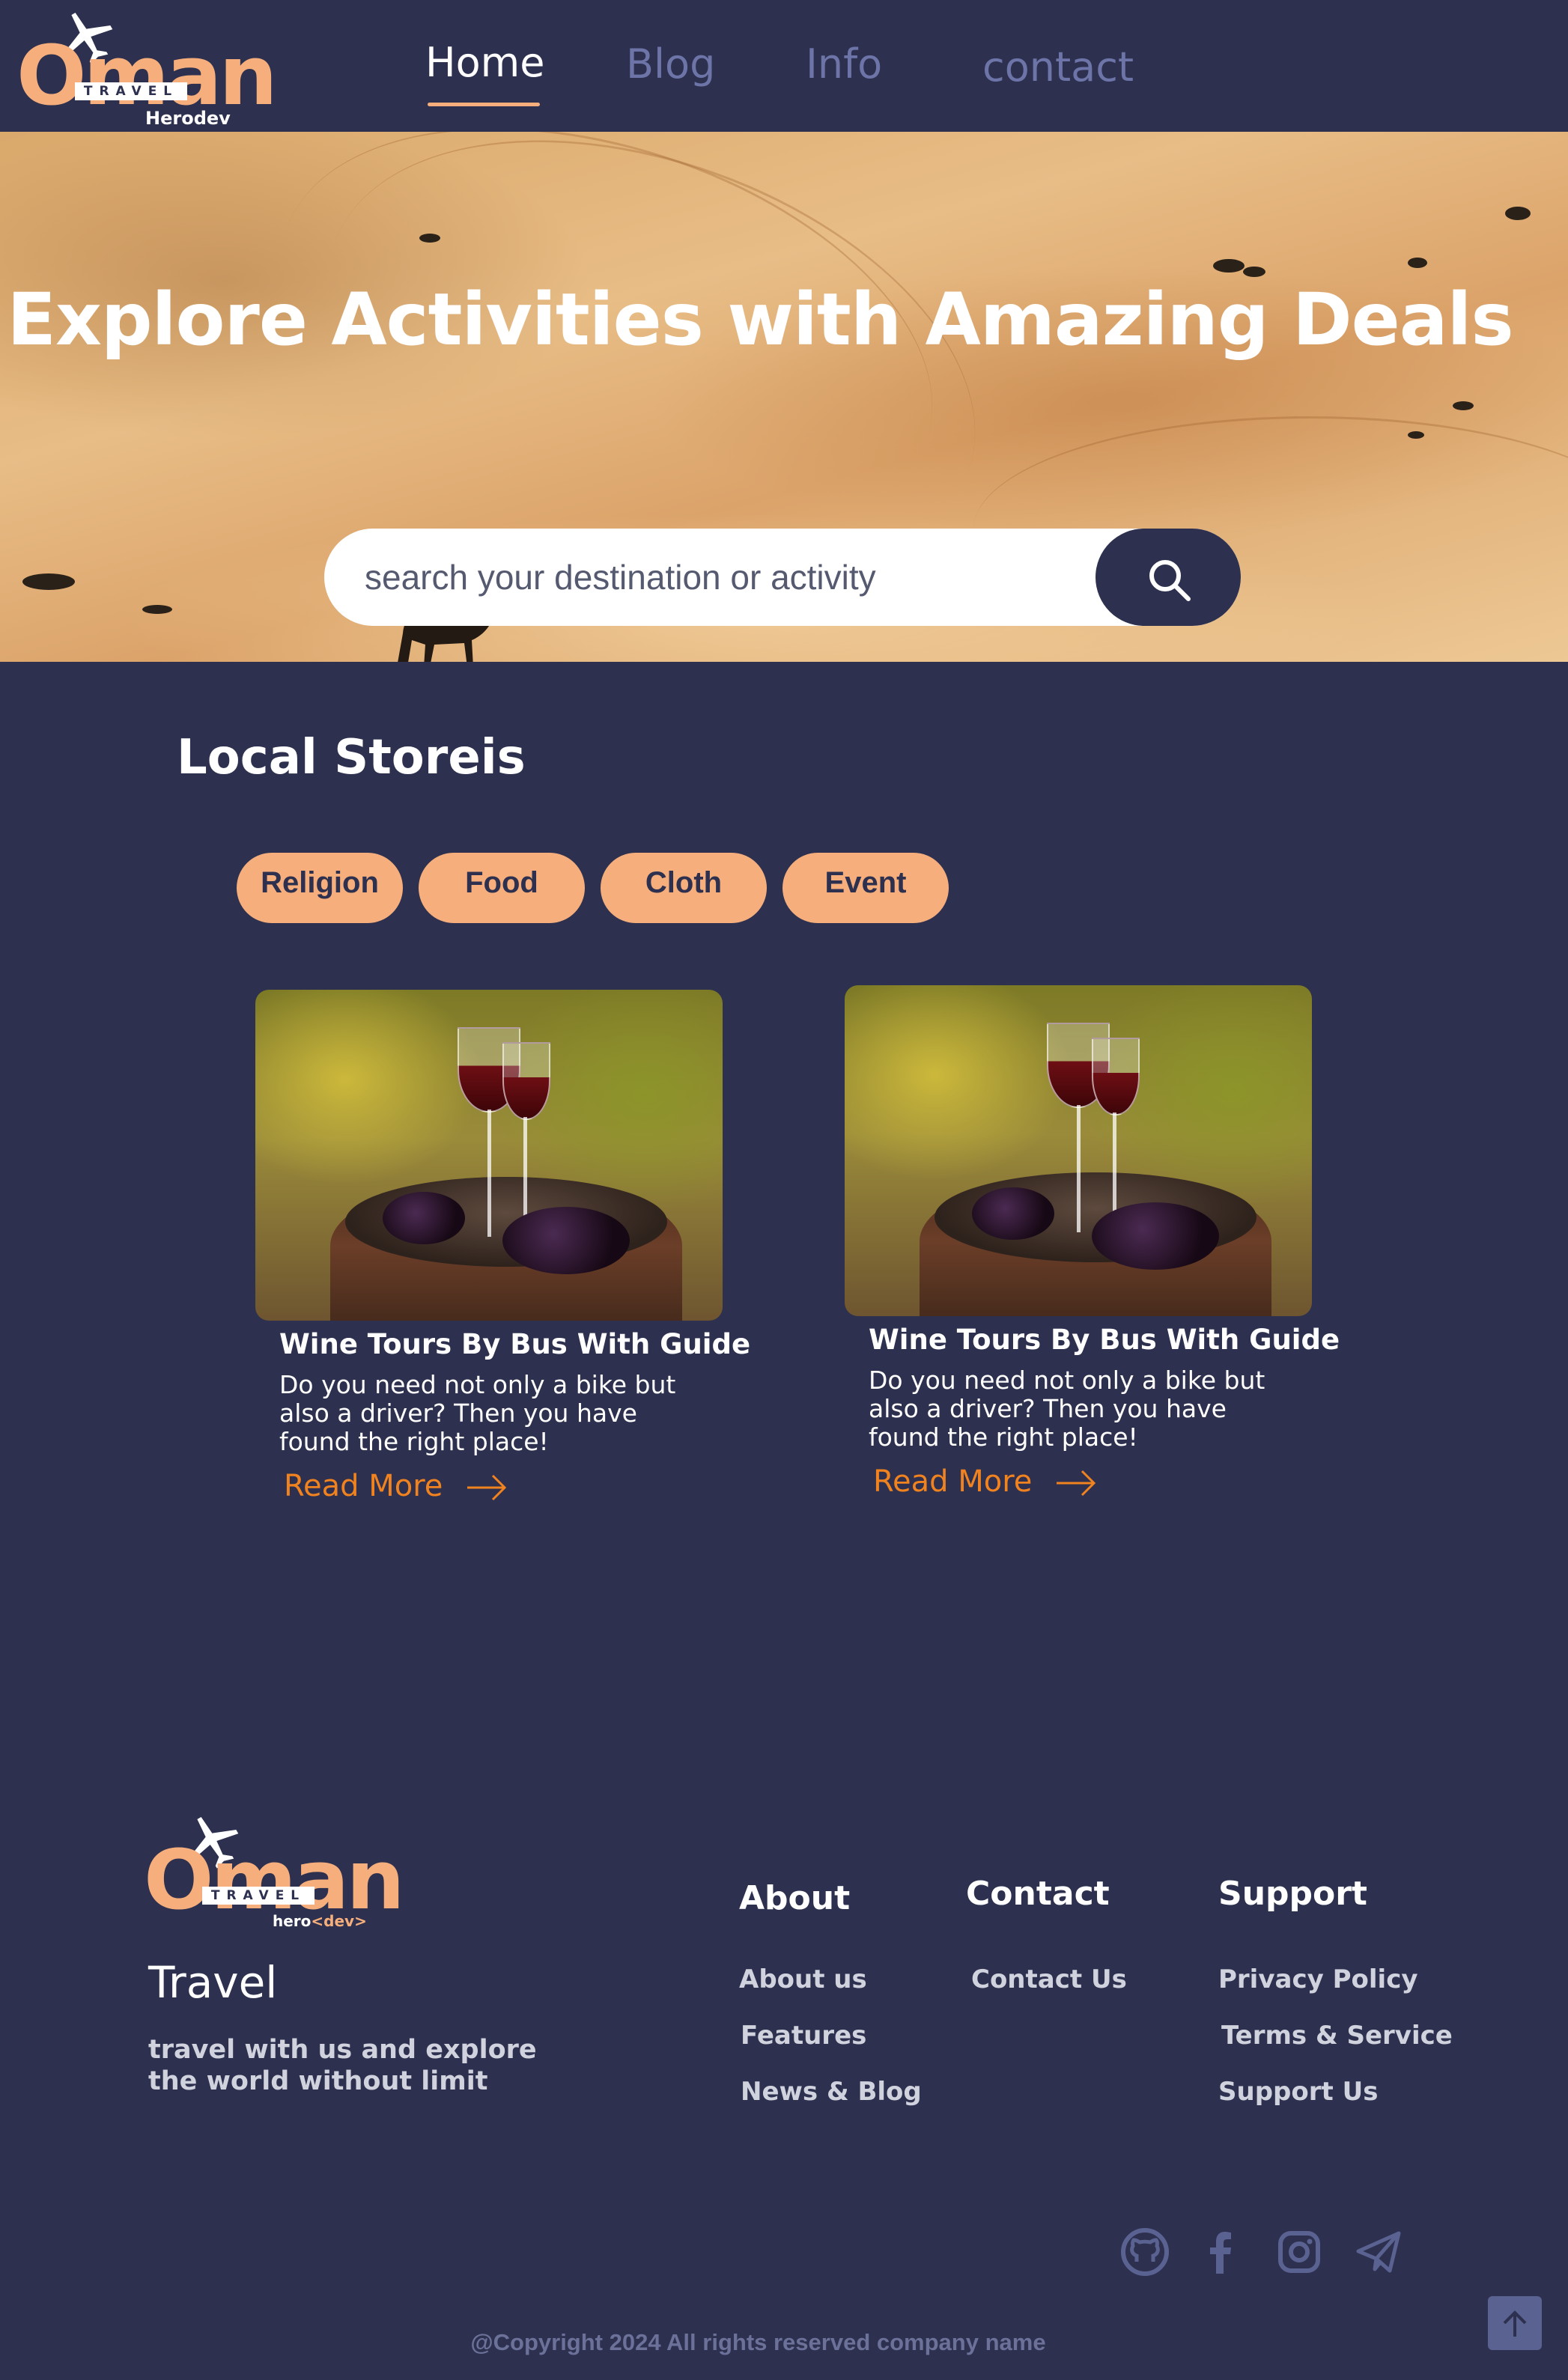 The image size is (1568, 2380). What do you see at coordinates (188, 118) in the screenshot?
I see `logo-sub: Herodev` at bounding box center [188, 118].